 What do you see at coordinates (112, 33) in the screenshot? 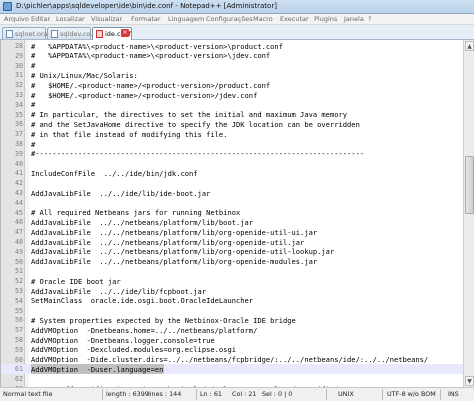
I see `tab-ide-conf: ide.conf ×` at bounding box center [112, 33].